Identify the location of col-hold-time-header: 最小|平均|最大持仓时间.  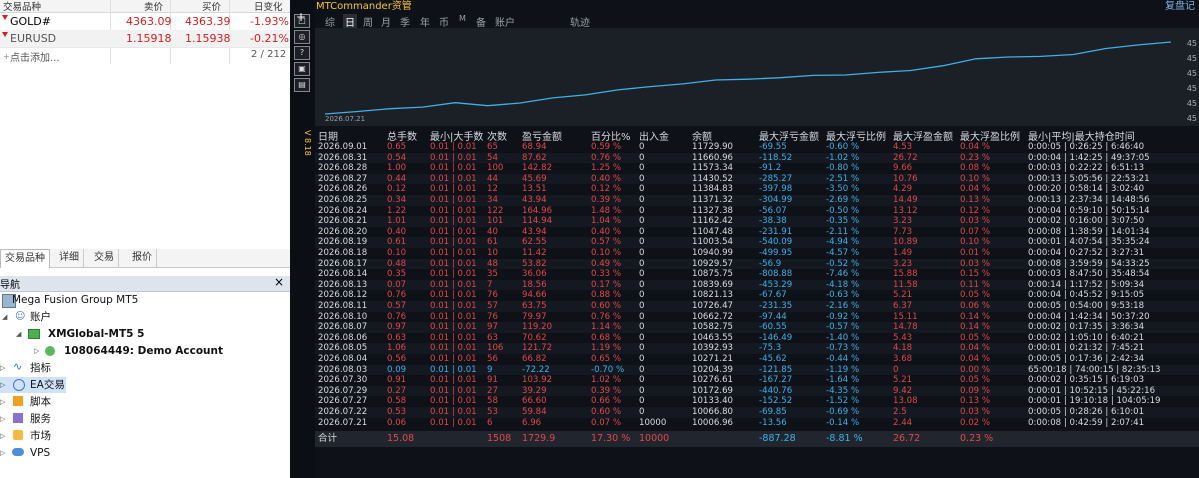
(1081, 135).